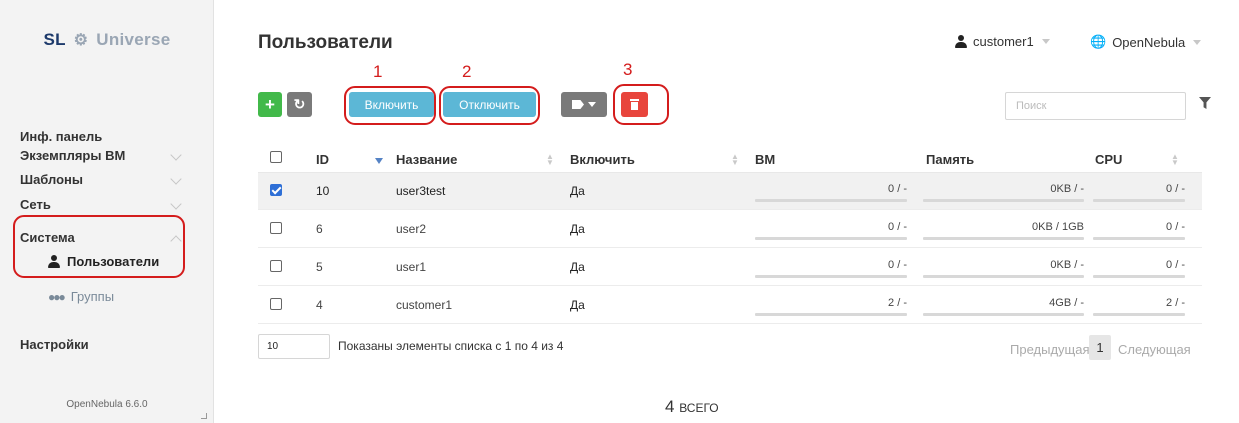 The image size is (1239, 423). Describe the element at coordinates (101, 179) in the screenshot. I see `sidebar-item-templates: Шаблоны` at that location.